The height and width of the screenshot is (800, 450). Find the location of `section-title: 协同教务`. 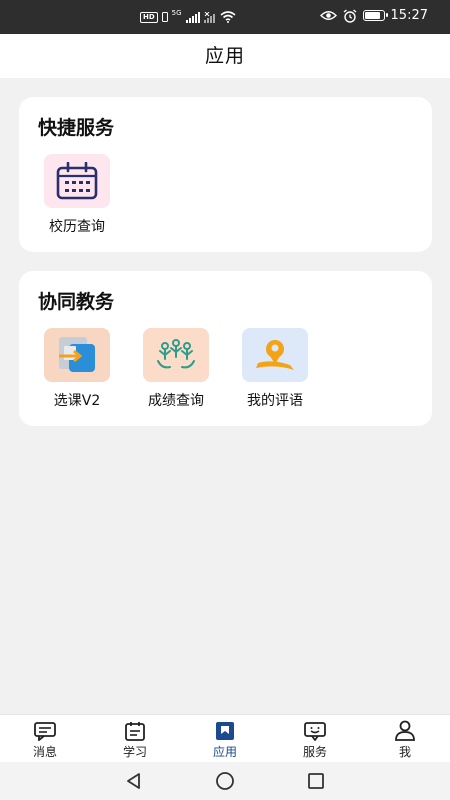

section-title: 协同教务 is located at coordinates (76, 302).